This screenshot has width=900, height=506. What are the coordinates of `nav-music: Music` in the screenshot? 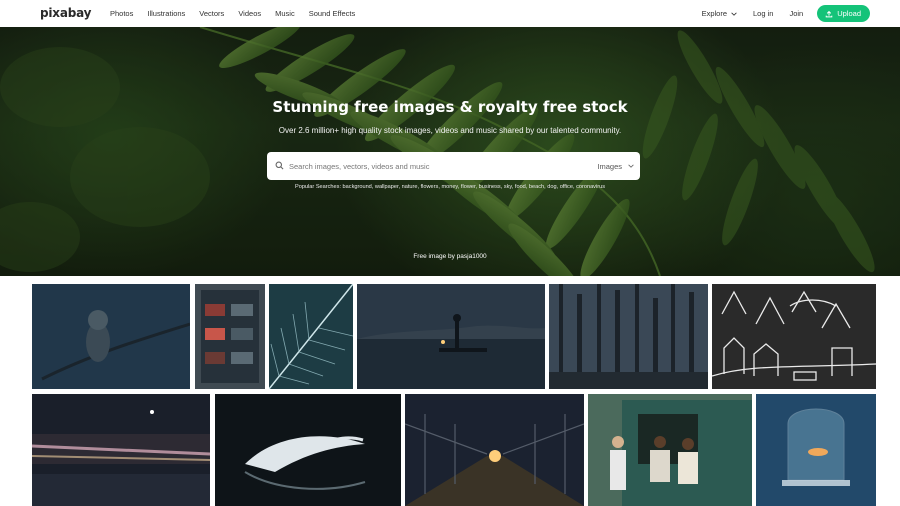 It's located at (285, 13).